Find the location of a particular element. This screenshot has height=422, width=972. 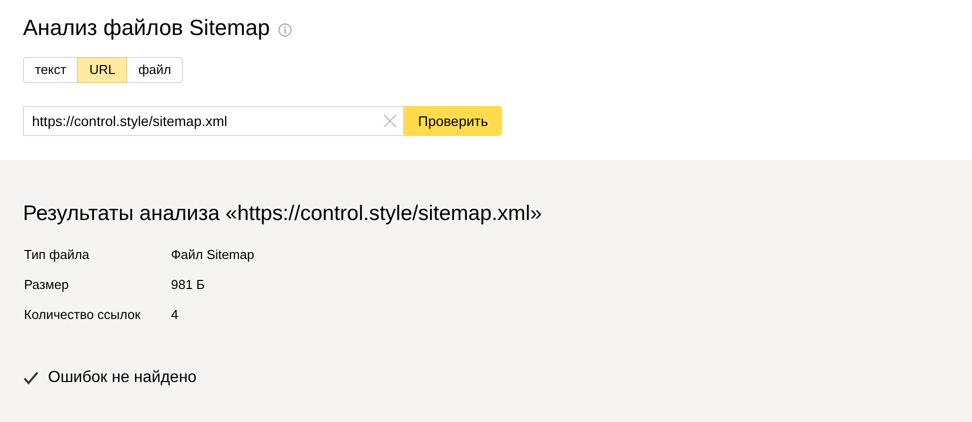

results-heading: Результаты анализа «https://control.style/sitemap.xml» is located at coordinates (283, 214).